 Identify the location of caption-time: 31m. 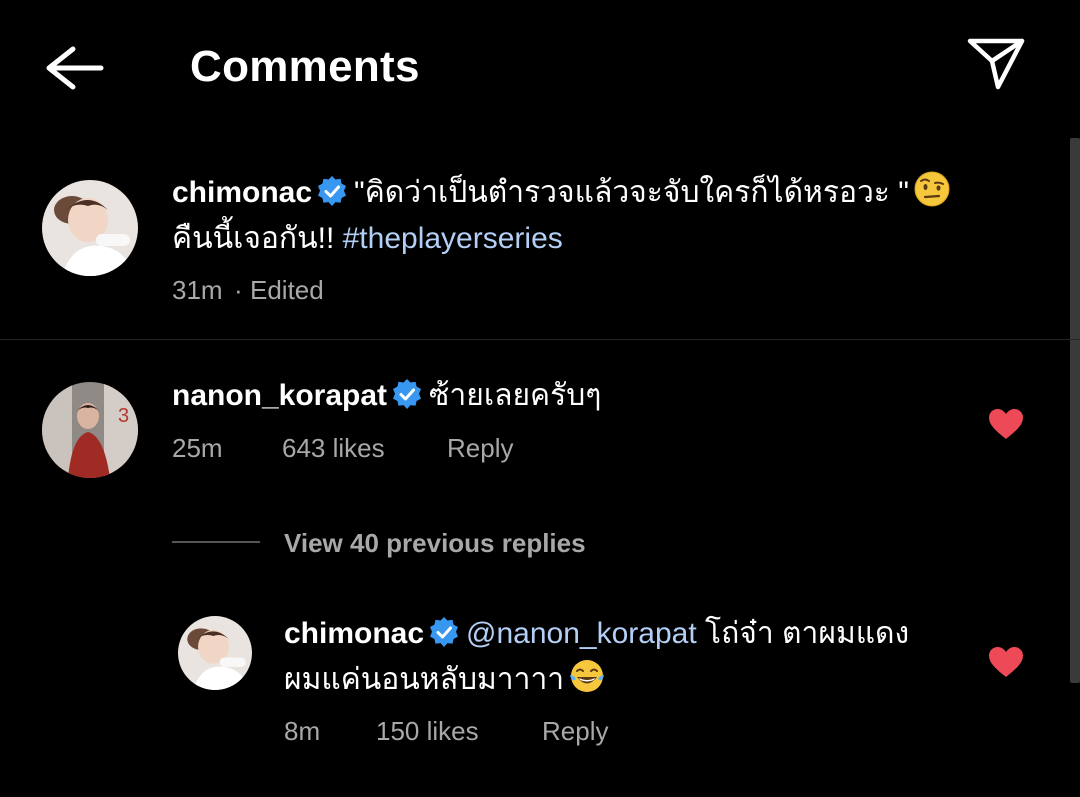
(197, 290).